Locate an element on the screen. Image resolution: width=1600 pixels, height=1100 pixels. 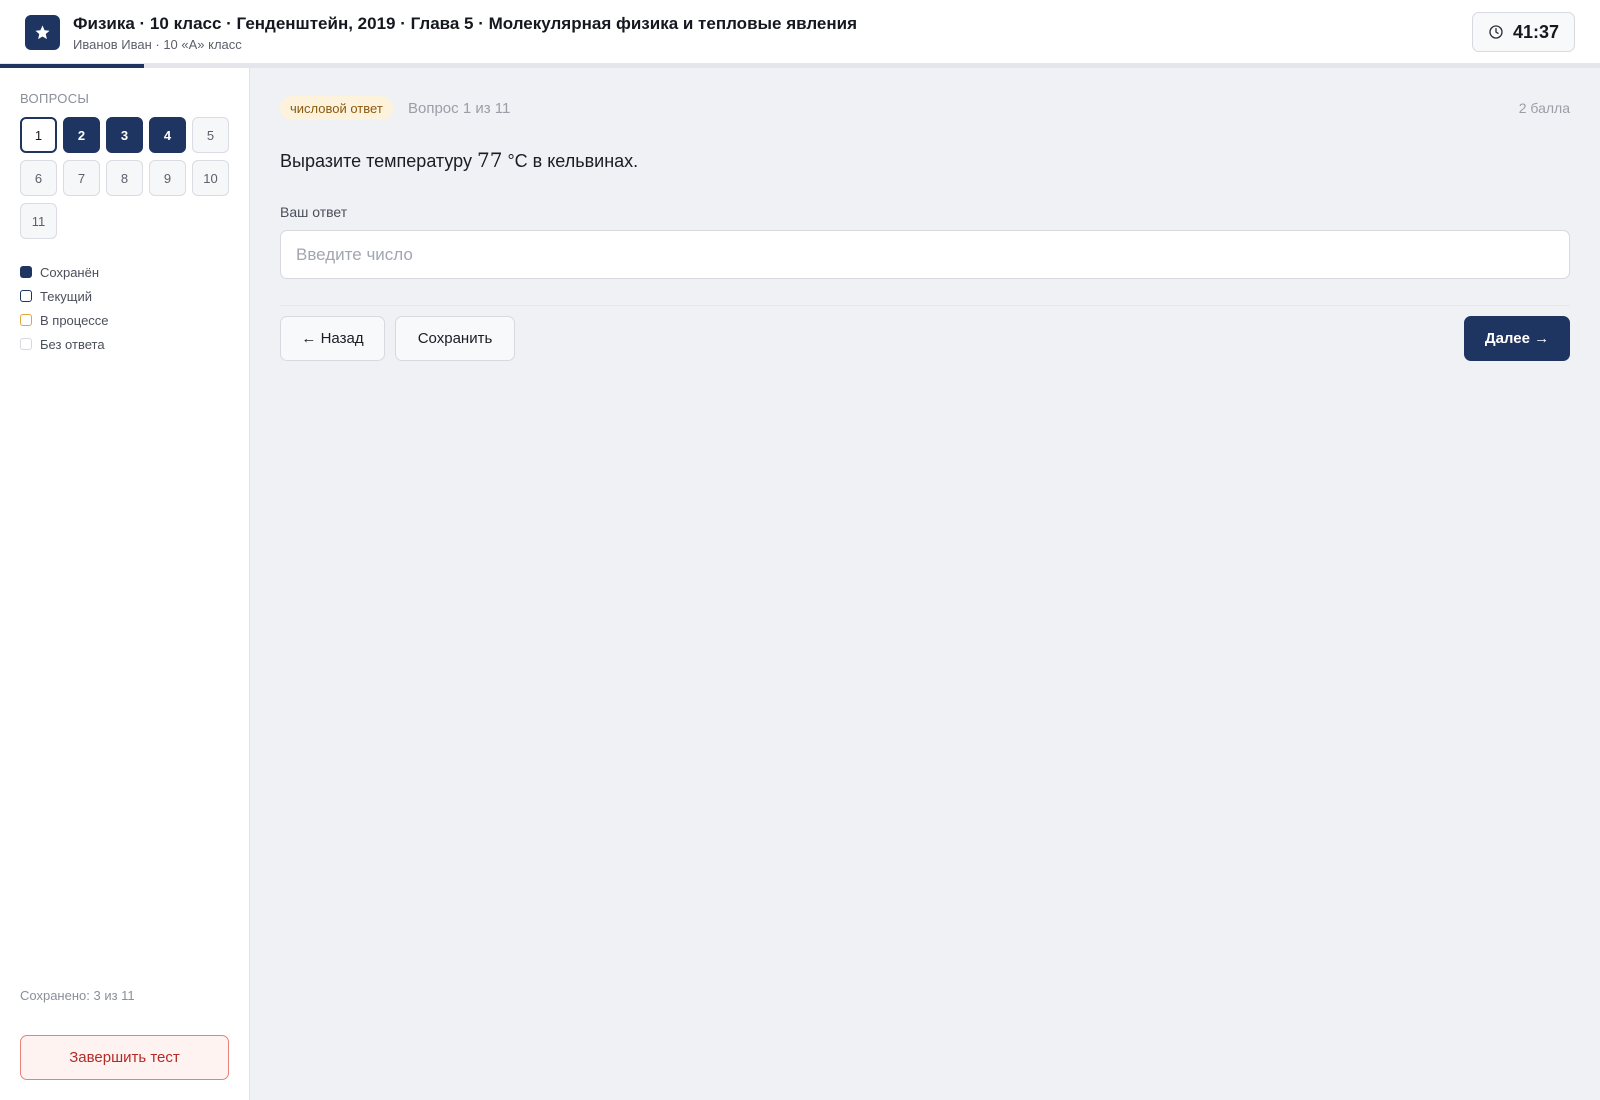
student-info: Иванов Иван · 10 «А» класс is located at coordinates (157, 44).